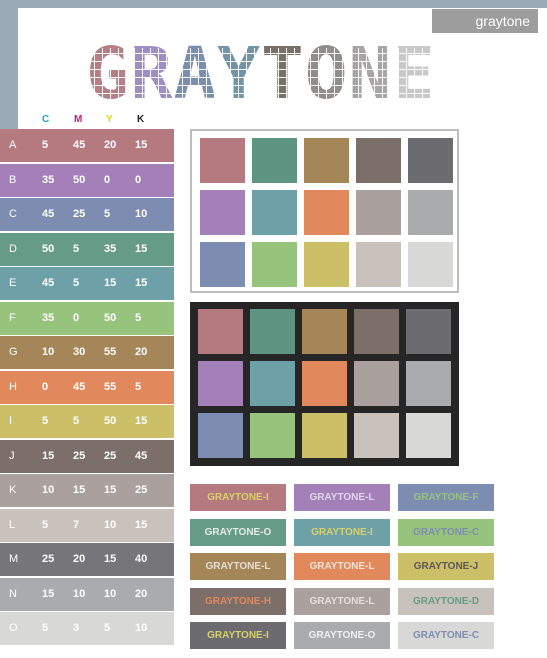  Describe the element at coordinates (87, 214) in the screenshot. I see `table-row: C 45 25 5 10` at that location.